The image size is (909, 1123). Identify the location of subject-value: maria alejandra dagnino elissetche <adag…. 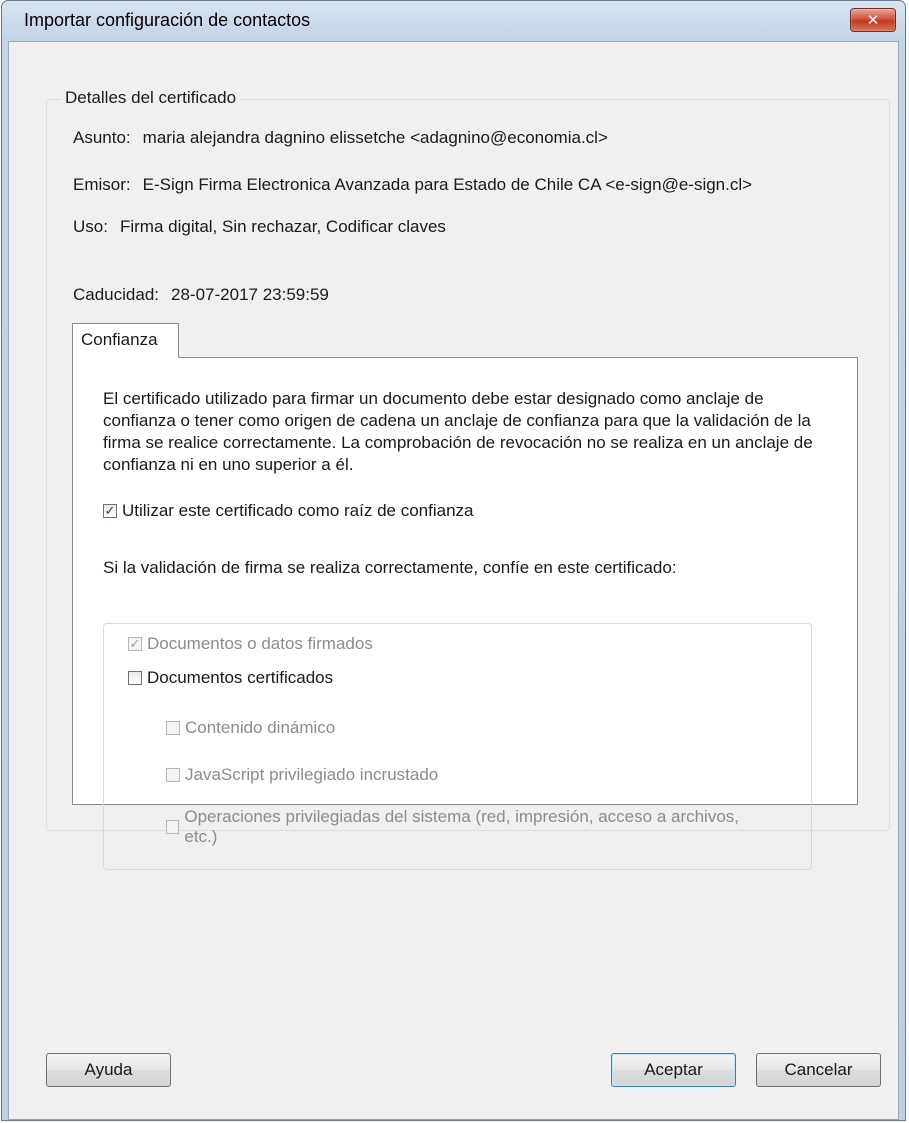
(375, 137).